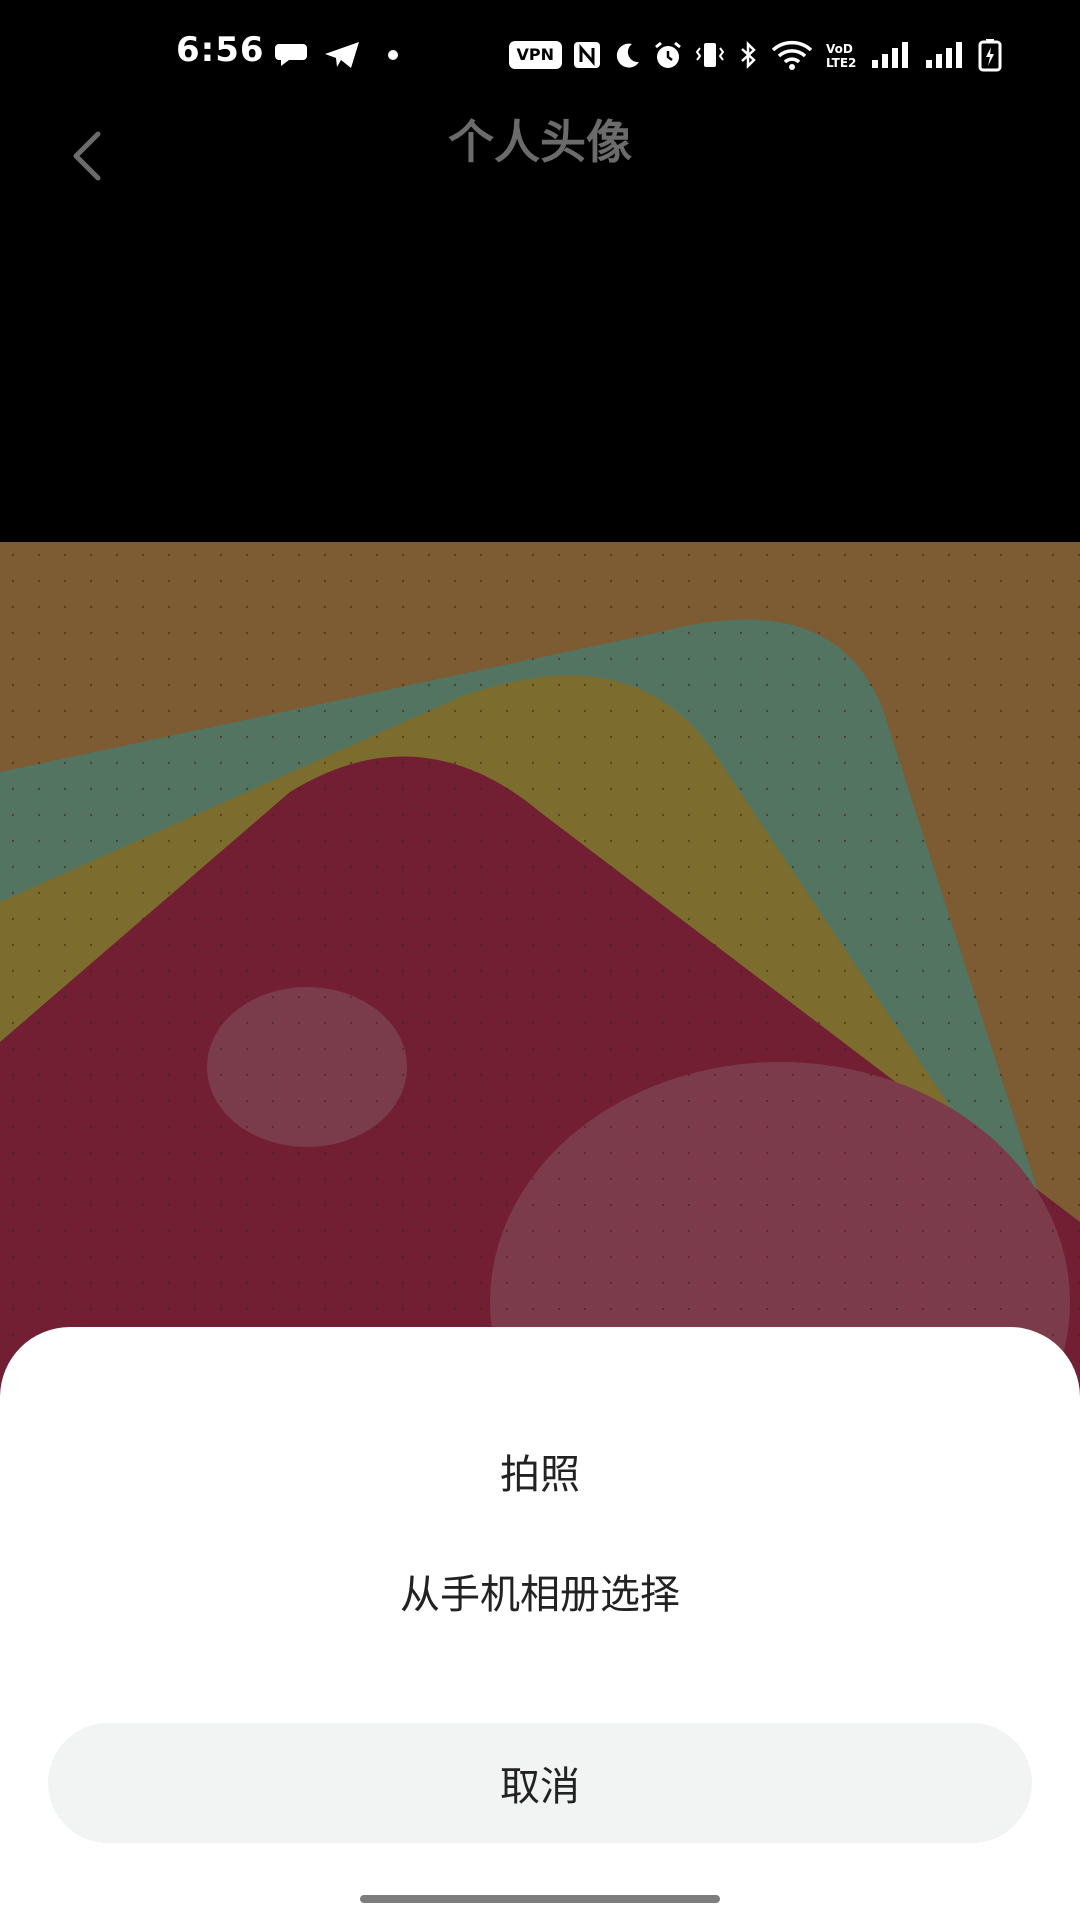 This screenshot has height=1920, width=1080. I want to click on vibrate-icon, so click(710, 55).